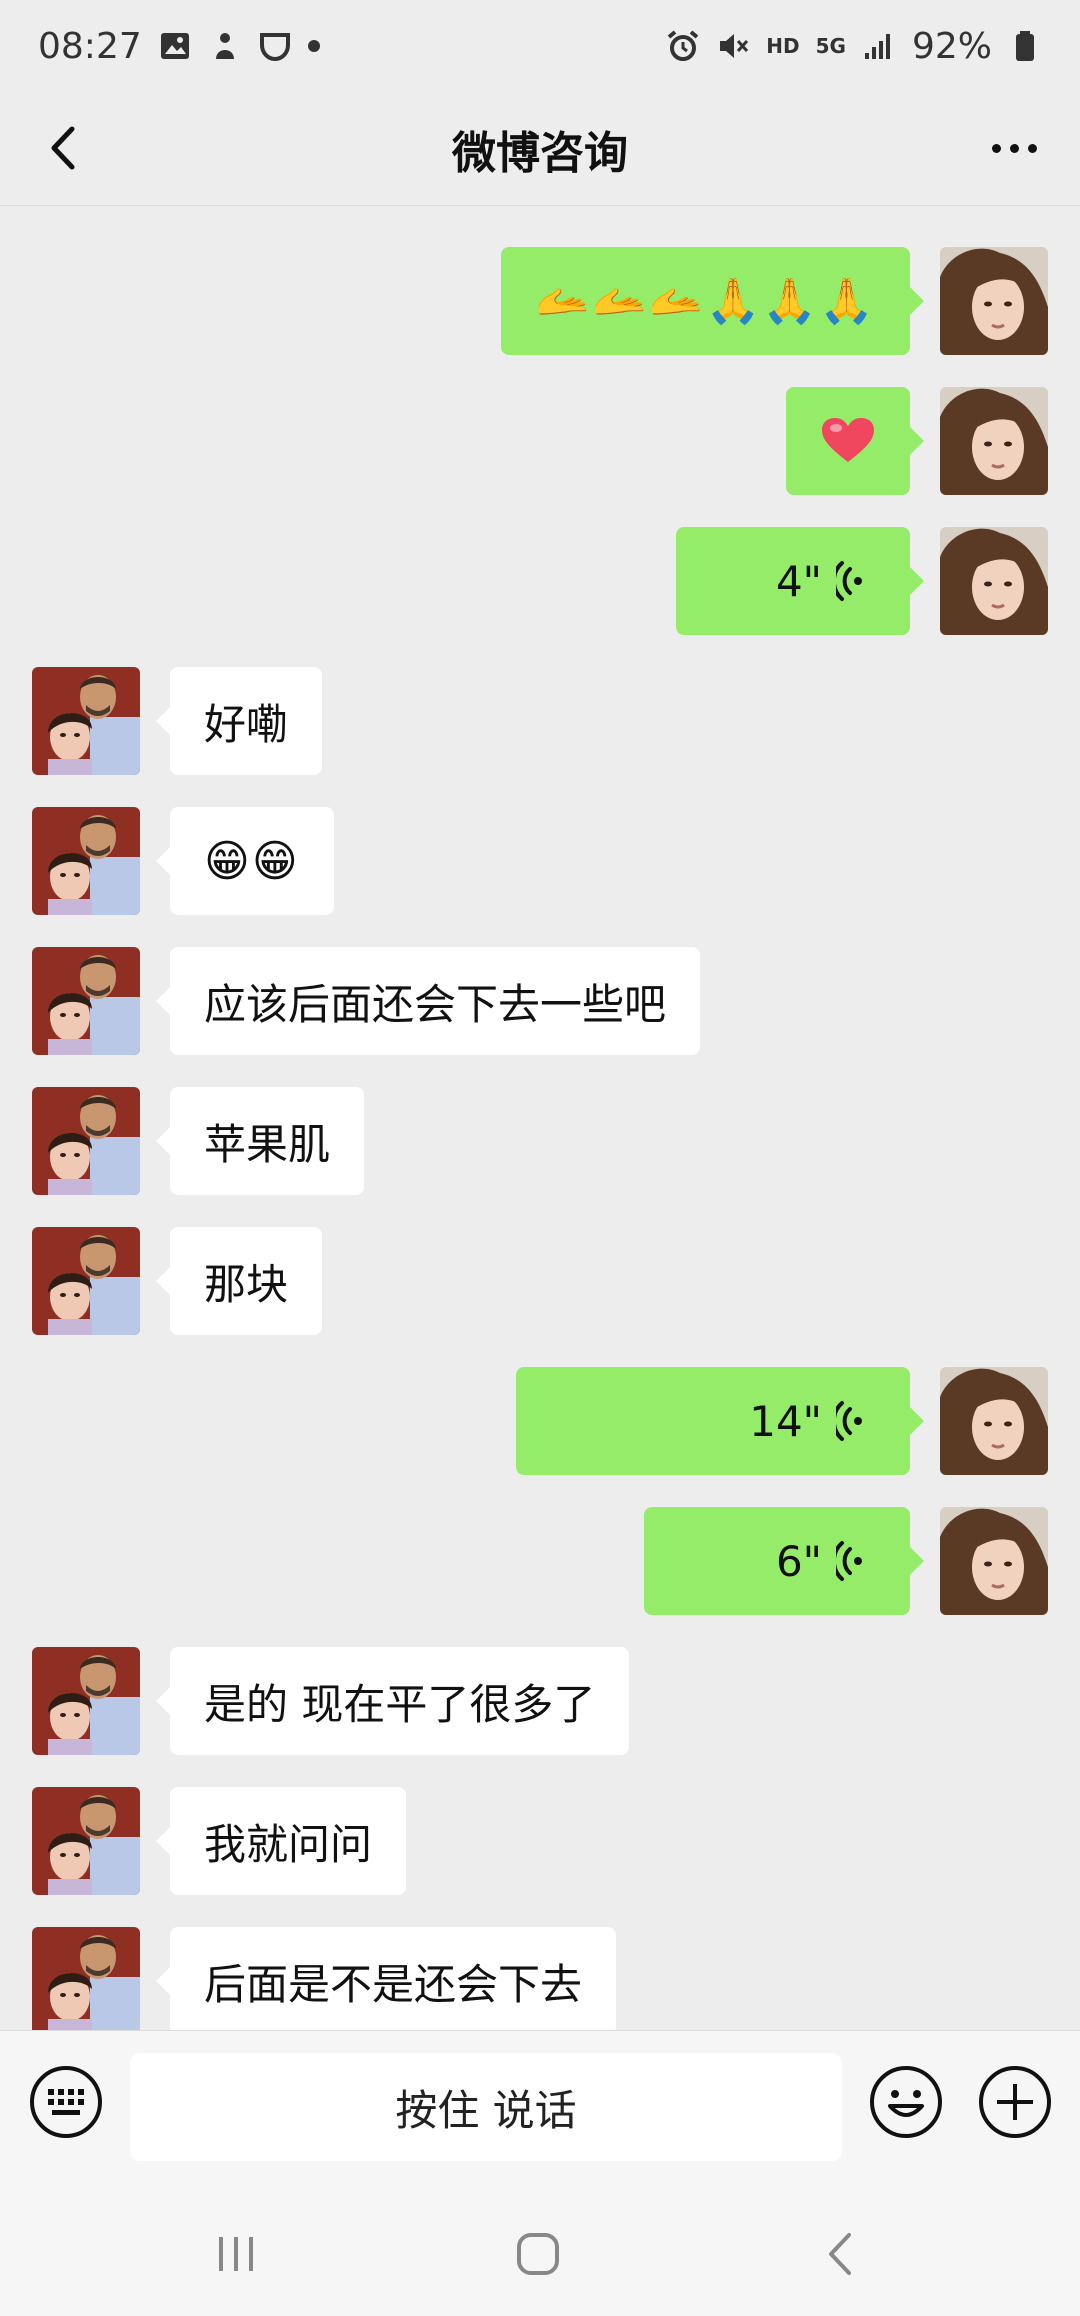 The image size is (1080, 2316). Describe the element at coordinates (1025, 46) in the screenshot. I see `battery-icon` at that location.